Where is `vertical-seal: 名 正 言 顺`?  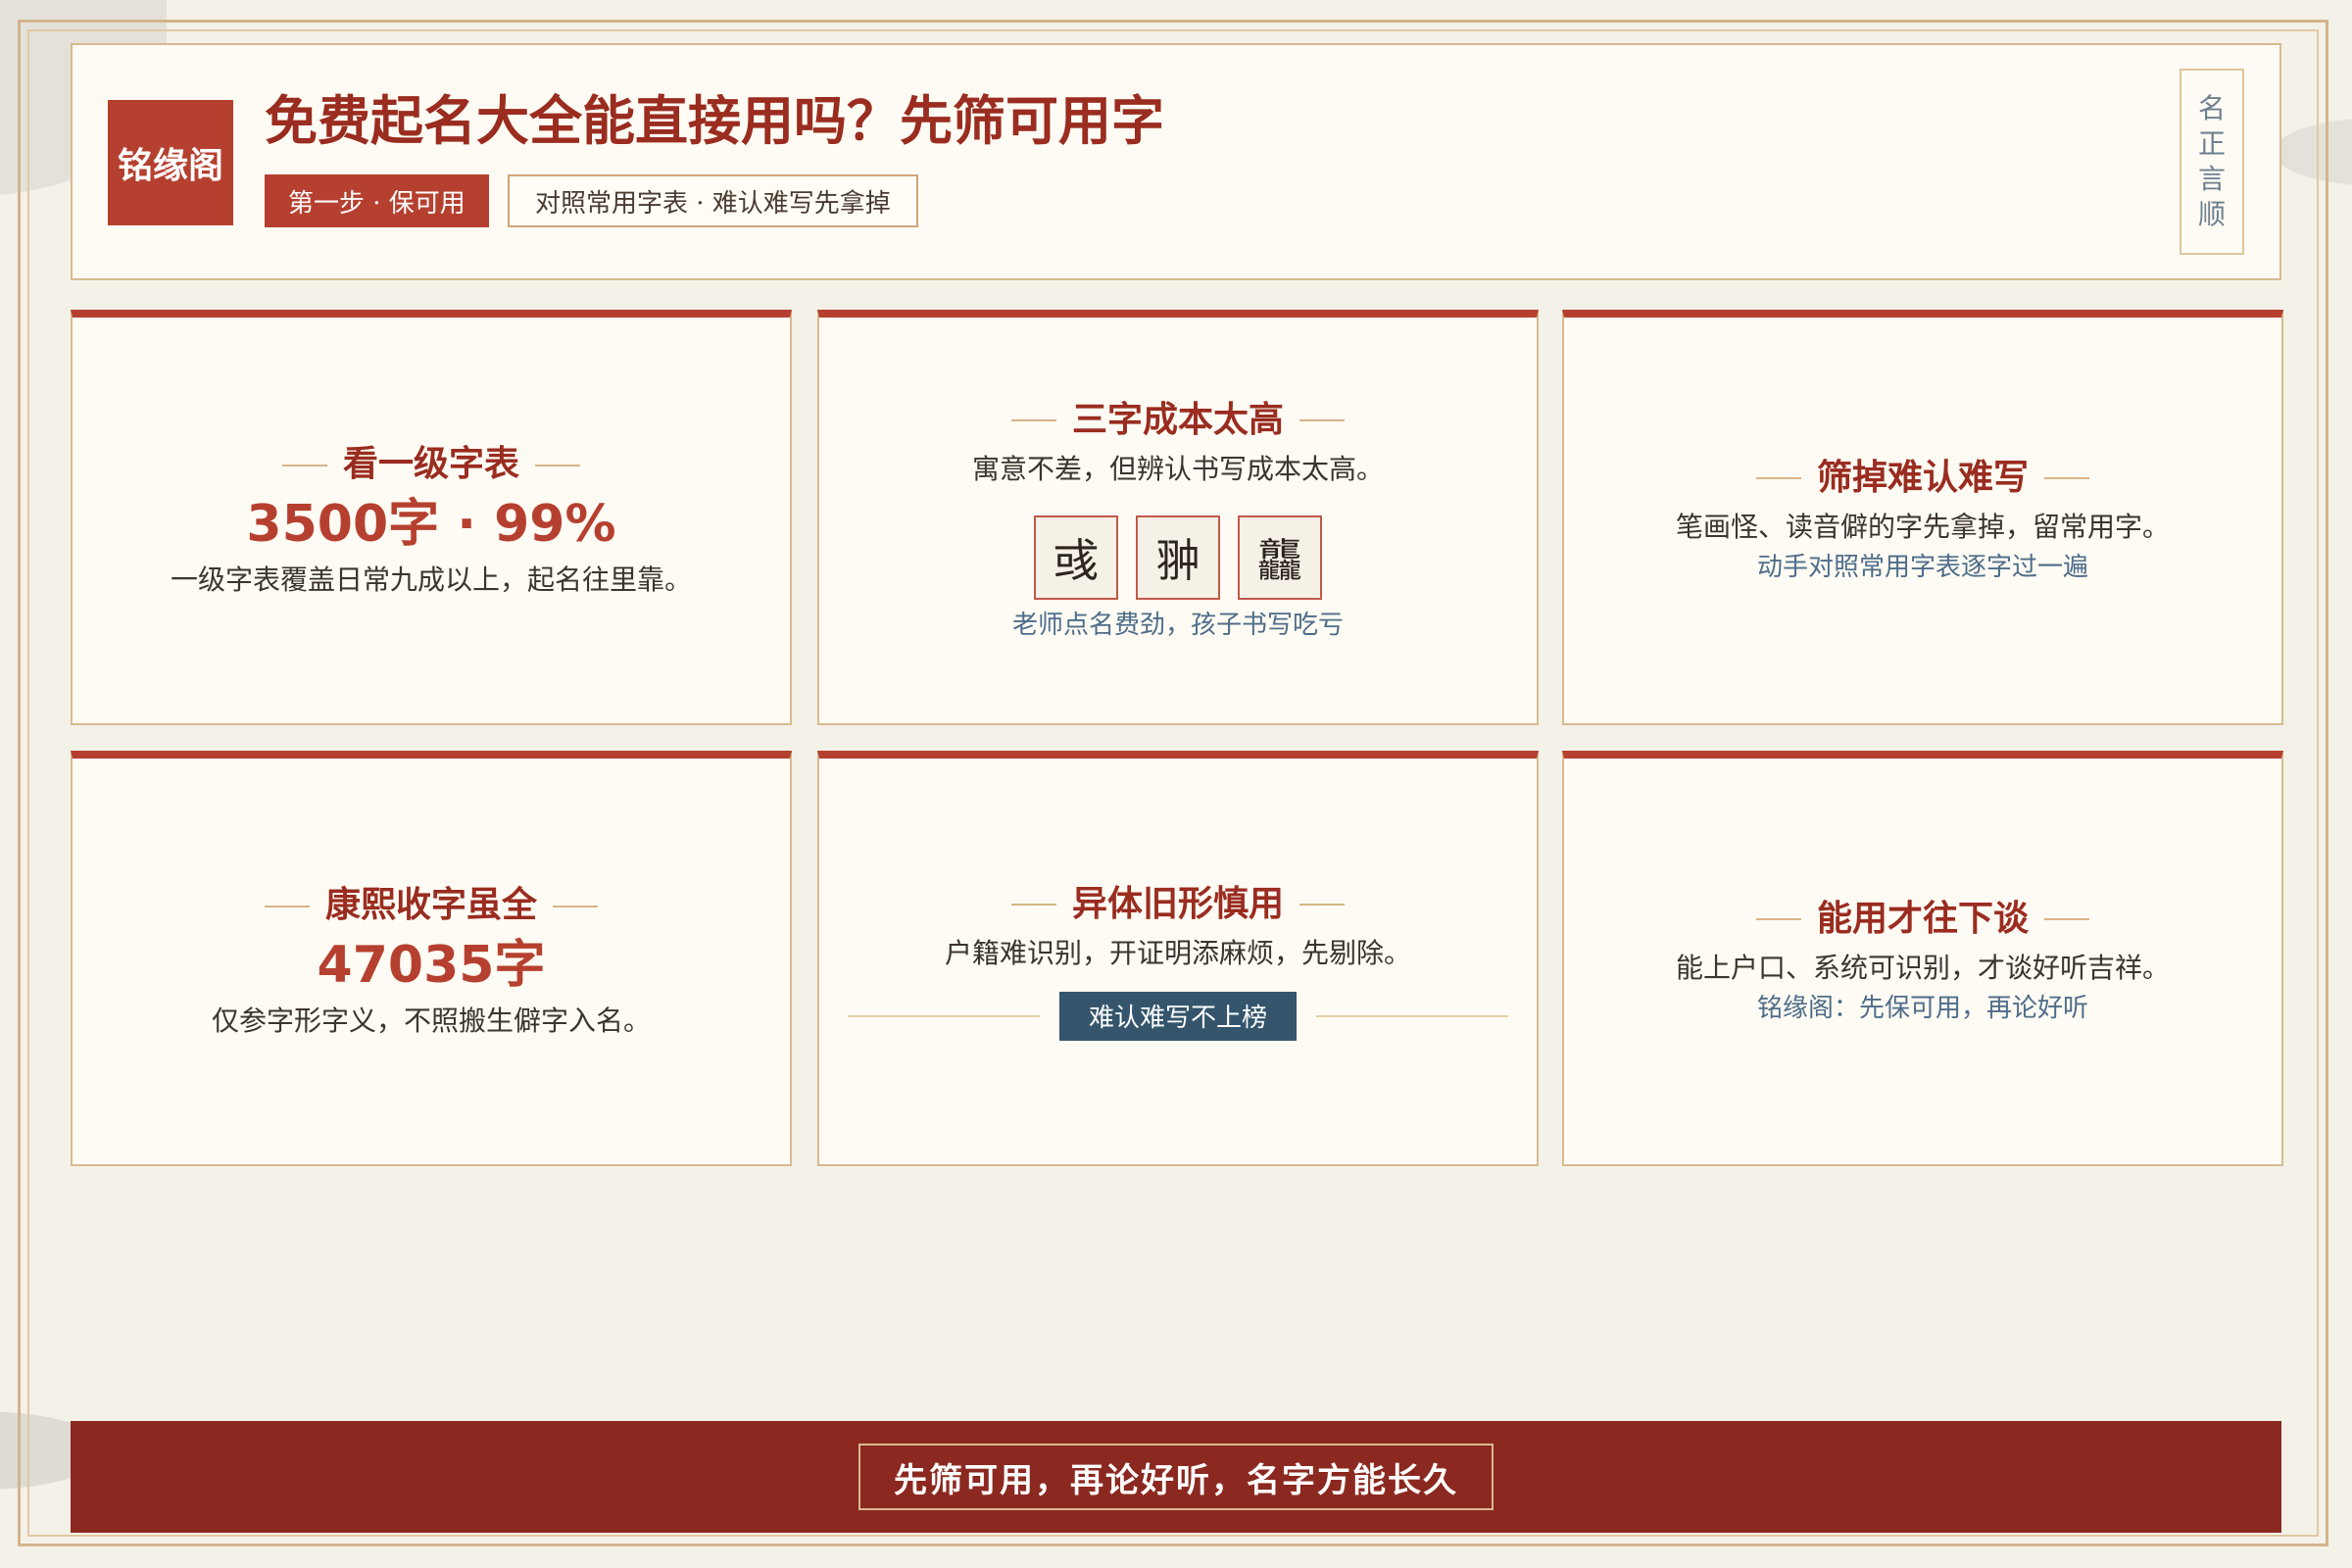 vertical-seal: 名 正 言 顺 is located at coordinates (2212, 162).